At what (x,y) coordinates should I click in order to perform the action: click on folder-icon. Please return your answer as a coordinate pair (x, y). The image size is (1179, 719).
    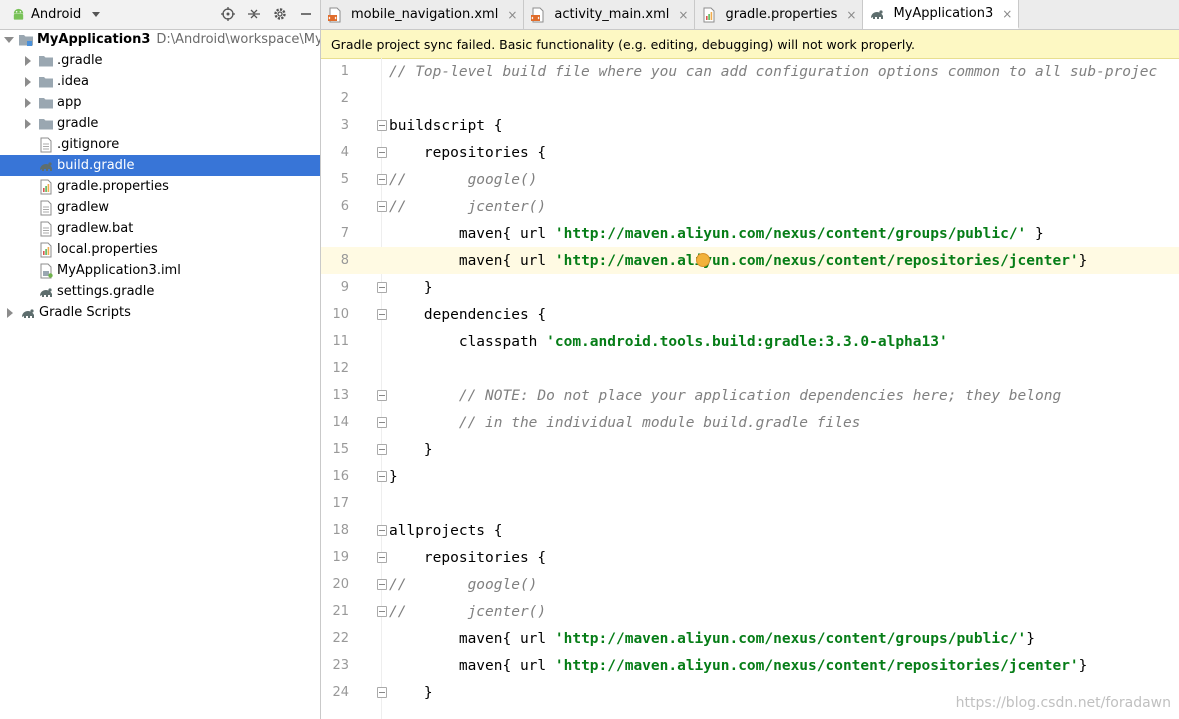
    Looking at the image, I should click on (46, 103).